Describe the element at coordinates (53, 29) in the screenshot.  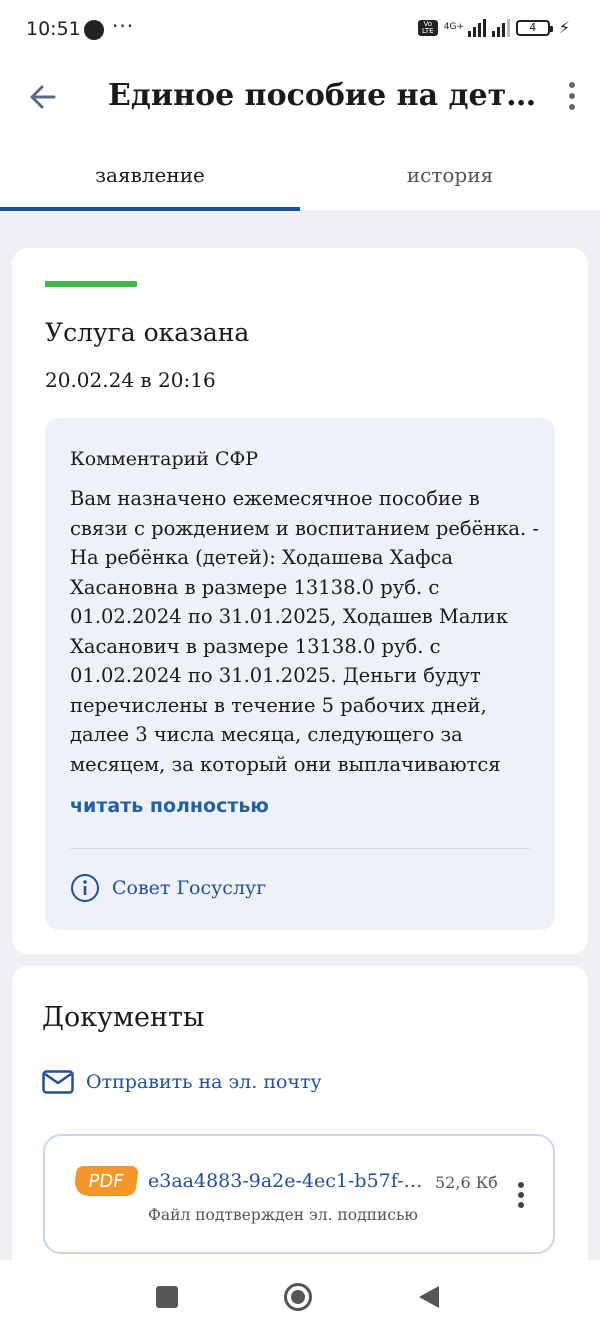
I see `status-time: 10:51` at that location.